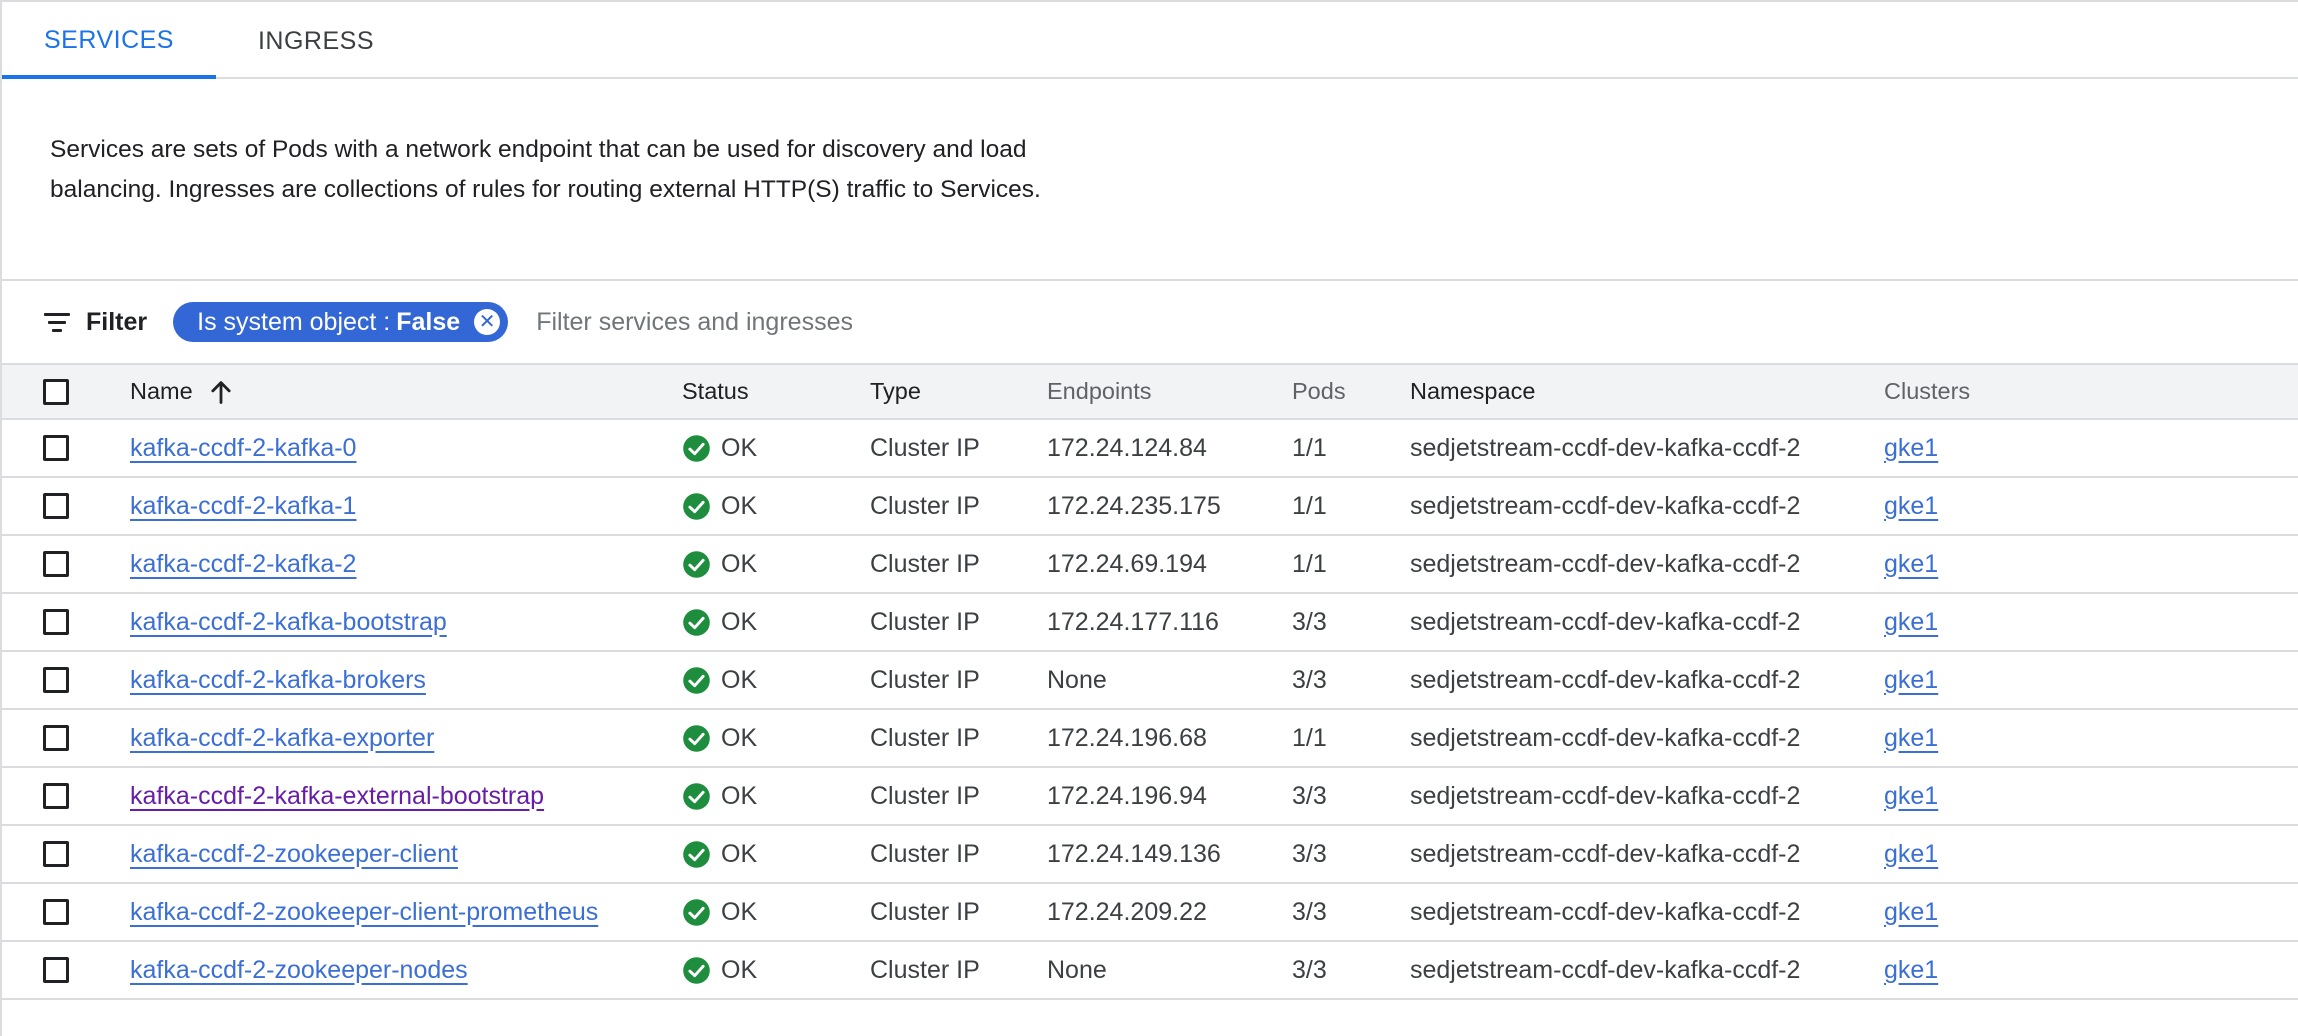 The width and height of the screenshot is (2298, 1036). I want to click on endpoints-cell: 172.24.235.175, so click(1134, 505).